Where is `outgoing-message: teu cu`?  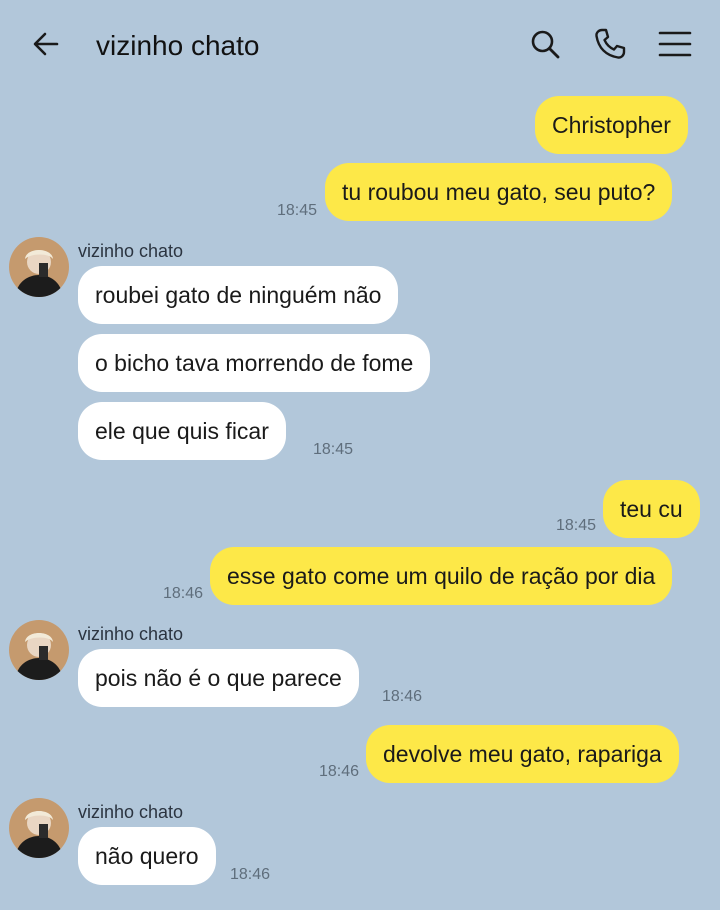
outgoing-message: teu cu is located at coordinates (651, 509).